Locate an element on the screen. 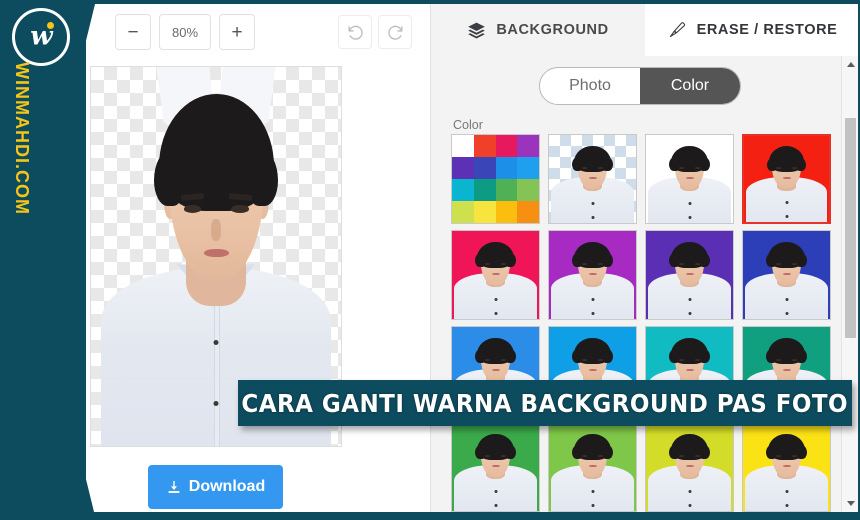  zoom-controls: − 80% + is located at coordinates (185, 32).